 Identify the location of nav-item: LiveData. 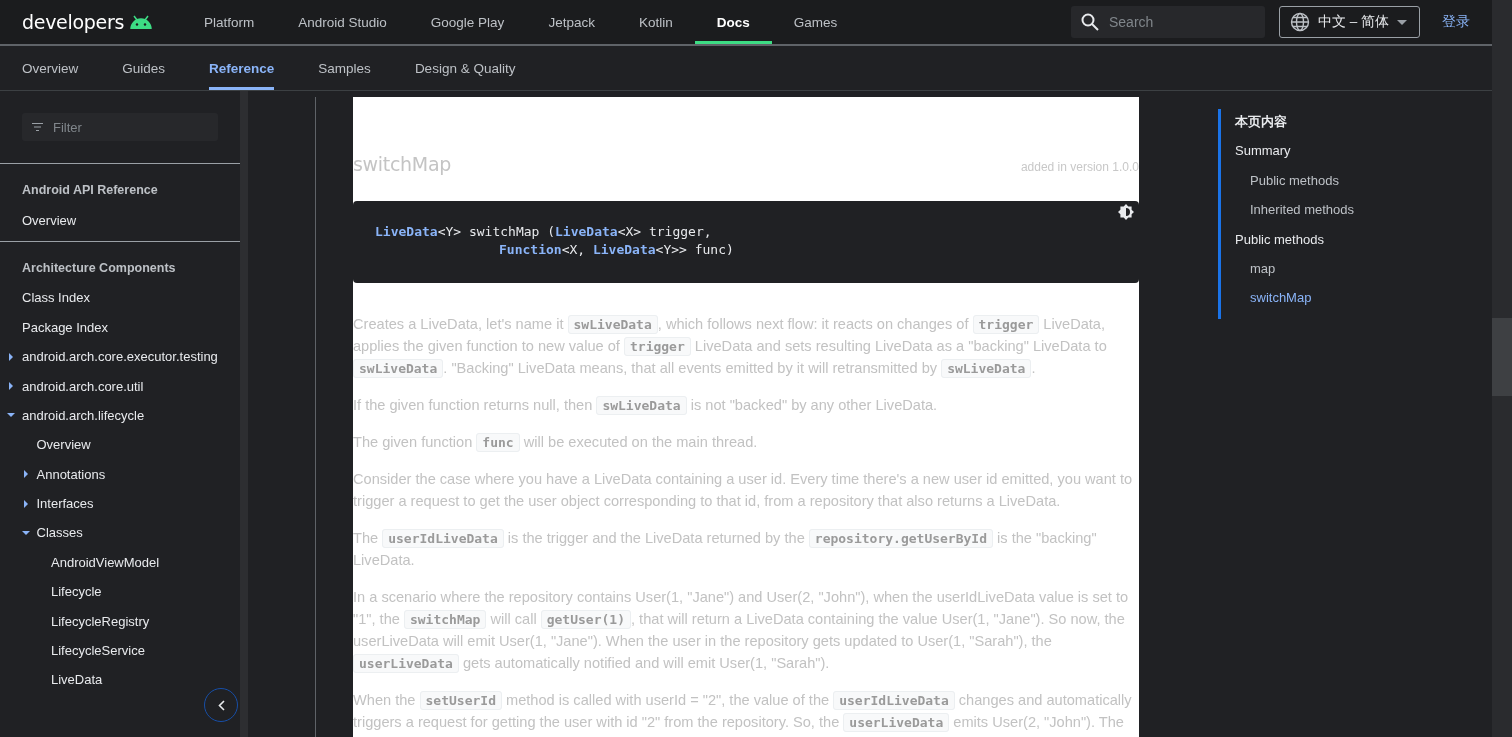
(77, 680).